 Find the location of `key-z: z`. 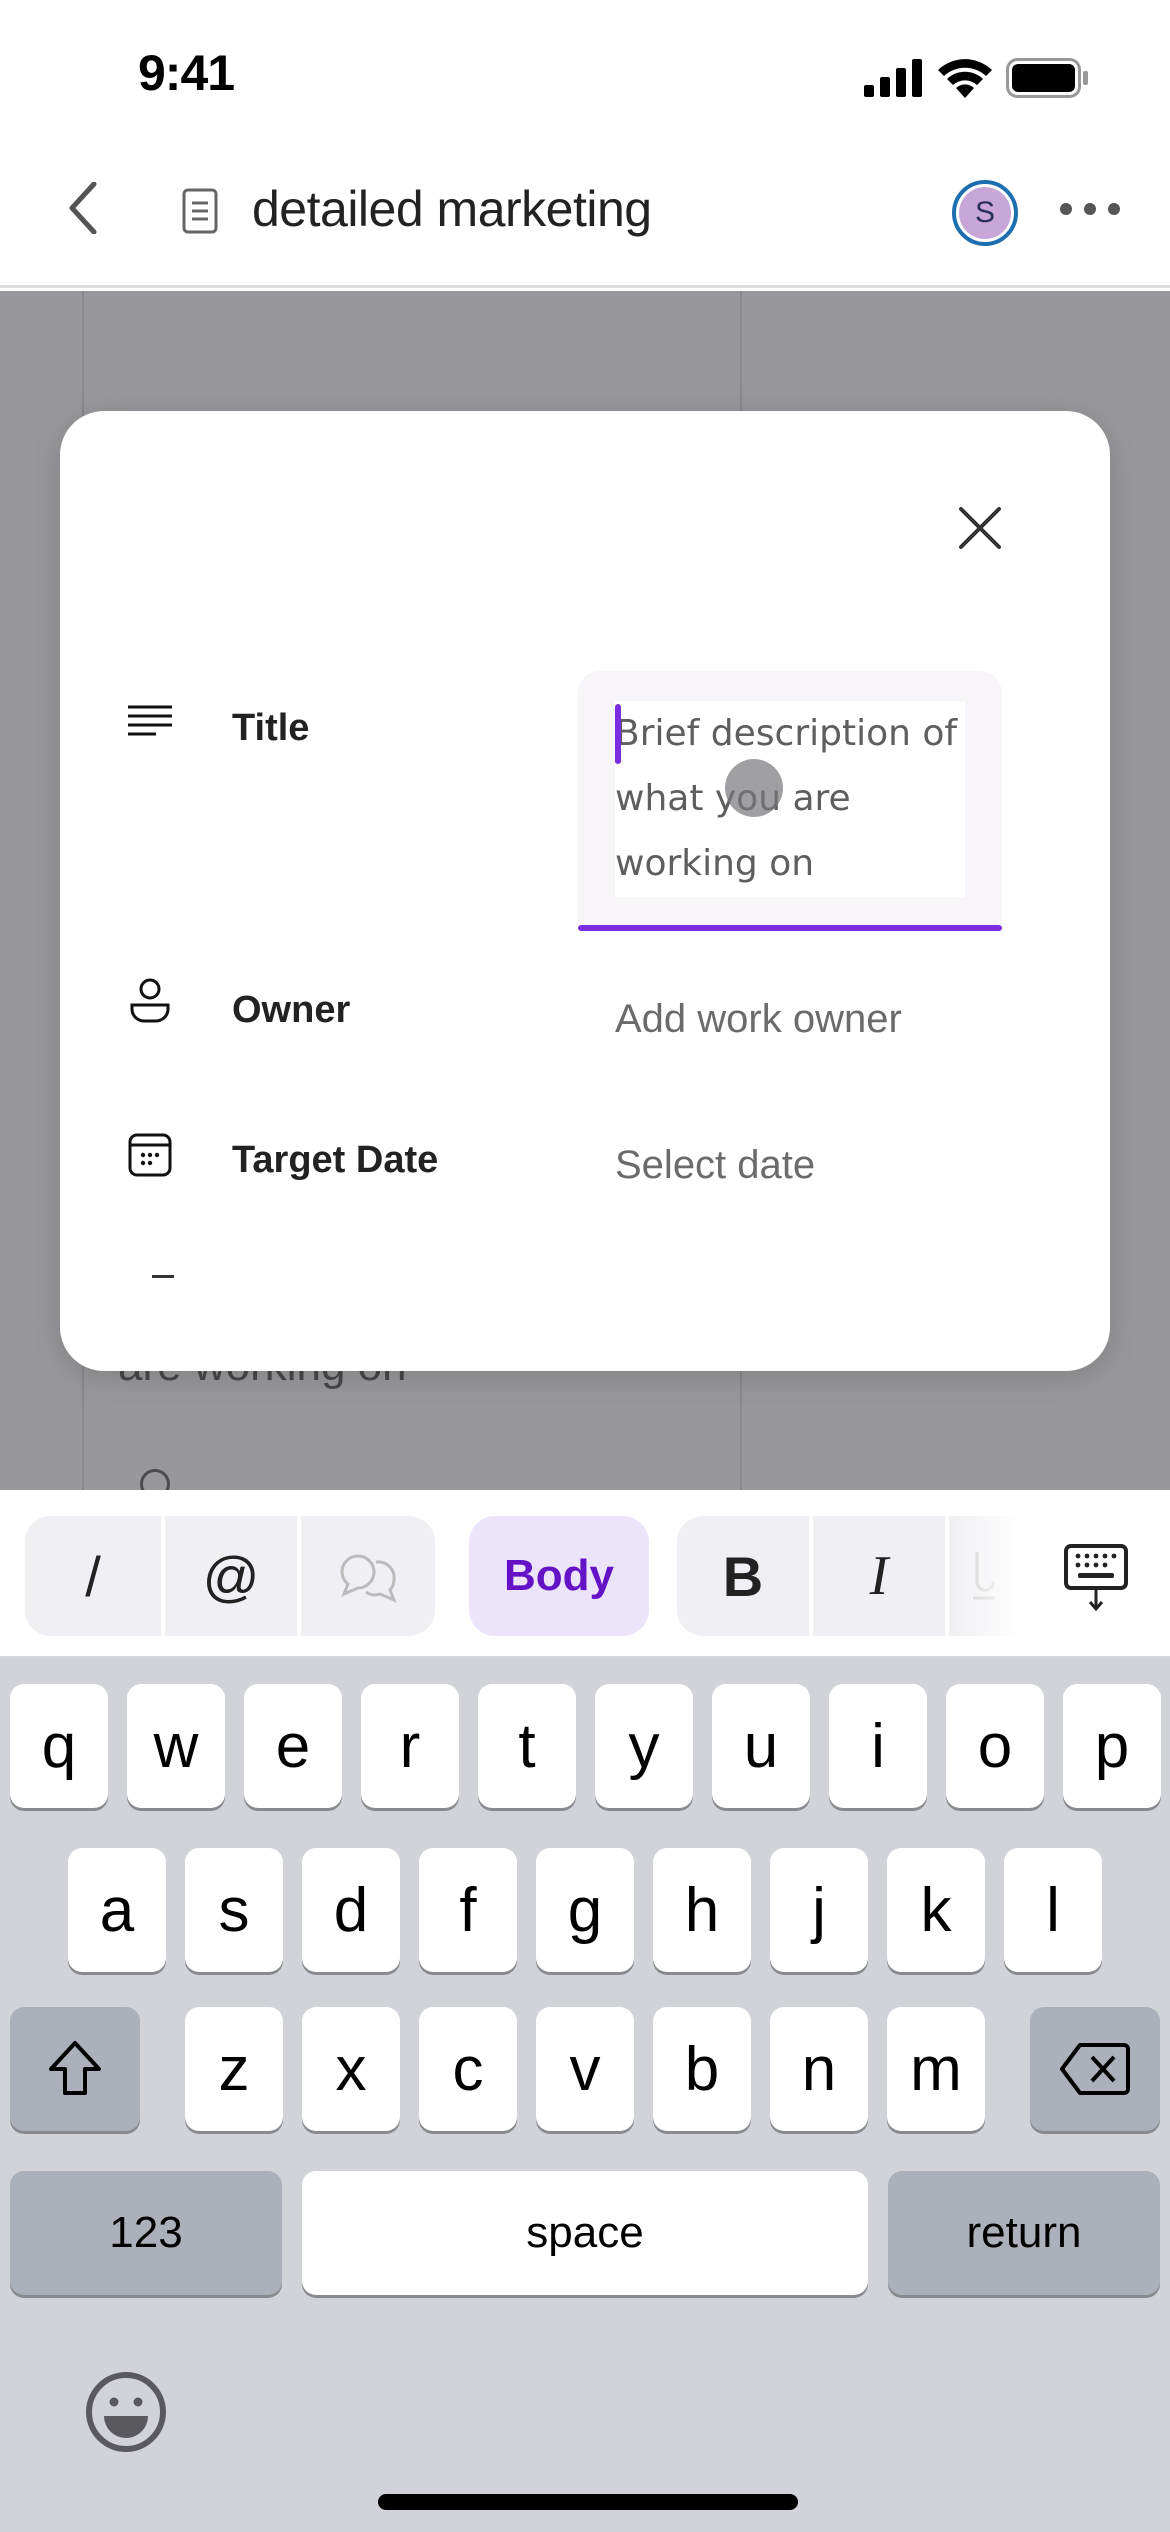

key-z: z is located at coordinates (234, 2069).